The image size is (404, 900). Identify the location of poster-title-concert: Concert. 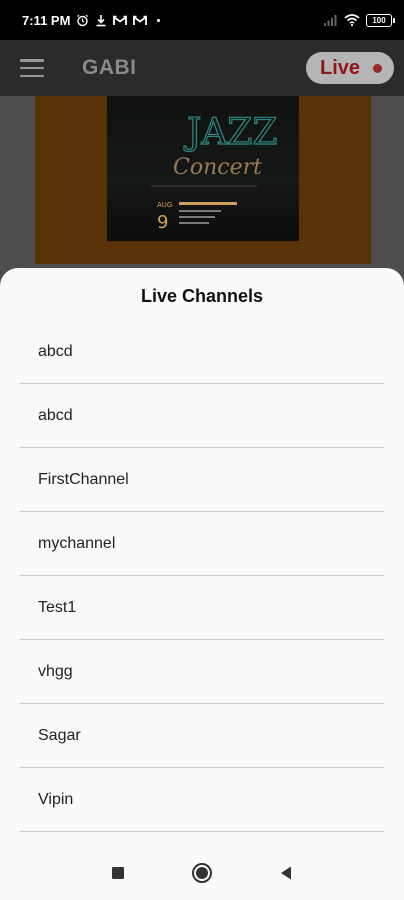
(217, 167).